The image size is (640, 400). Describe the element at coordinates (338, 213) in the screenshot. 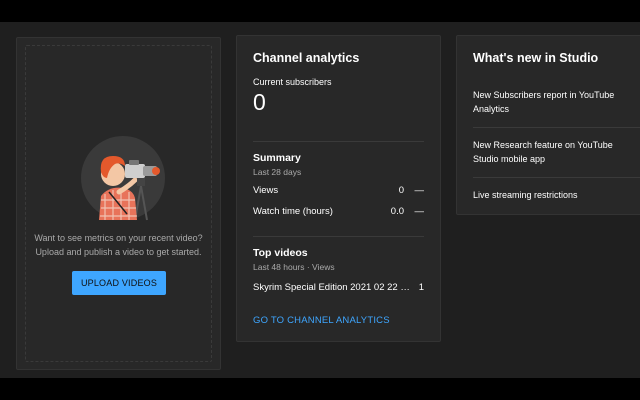

I see `metric-row-watch-time: Watch time (hours) 0.0 —` at that location.